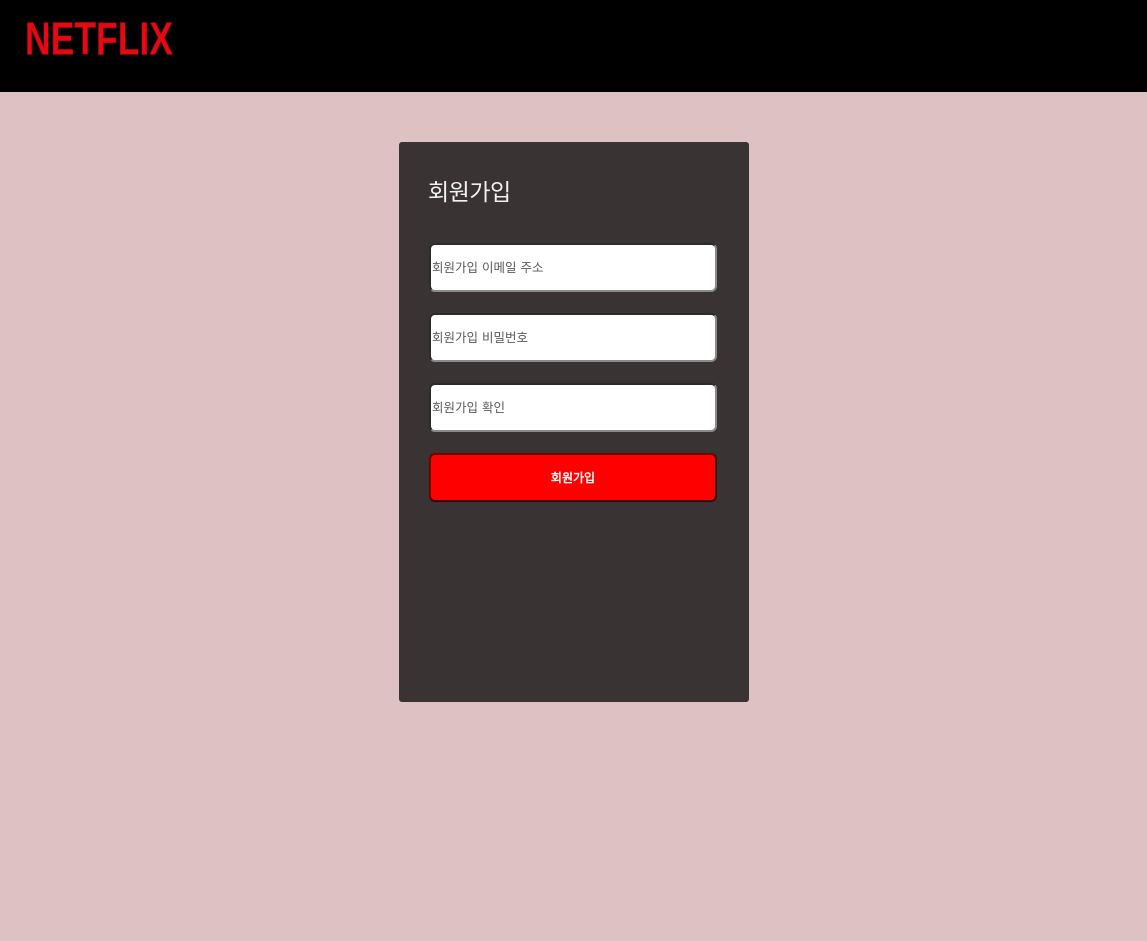  I want to click on email-input, so click(573, 267).